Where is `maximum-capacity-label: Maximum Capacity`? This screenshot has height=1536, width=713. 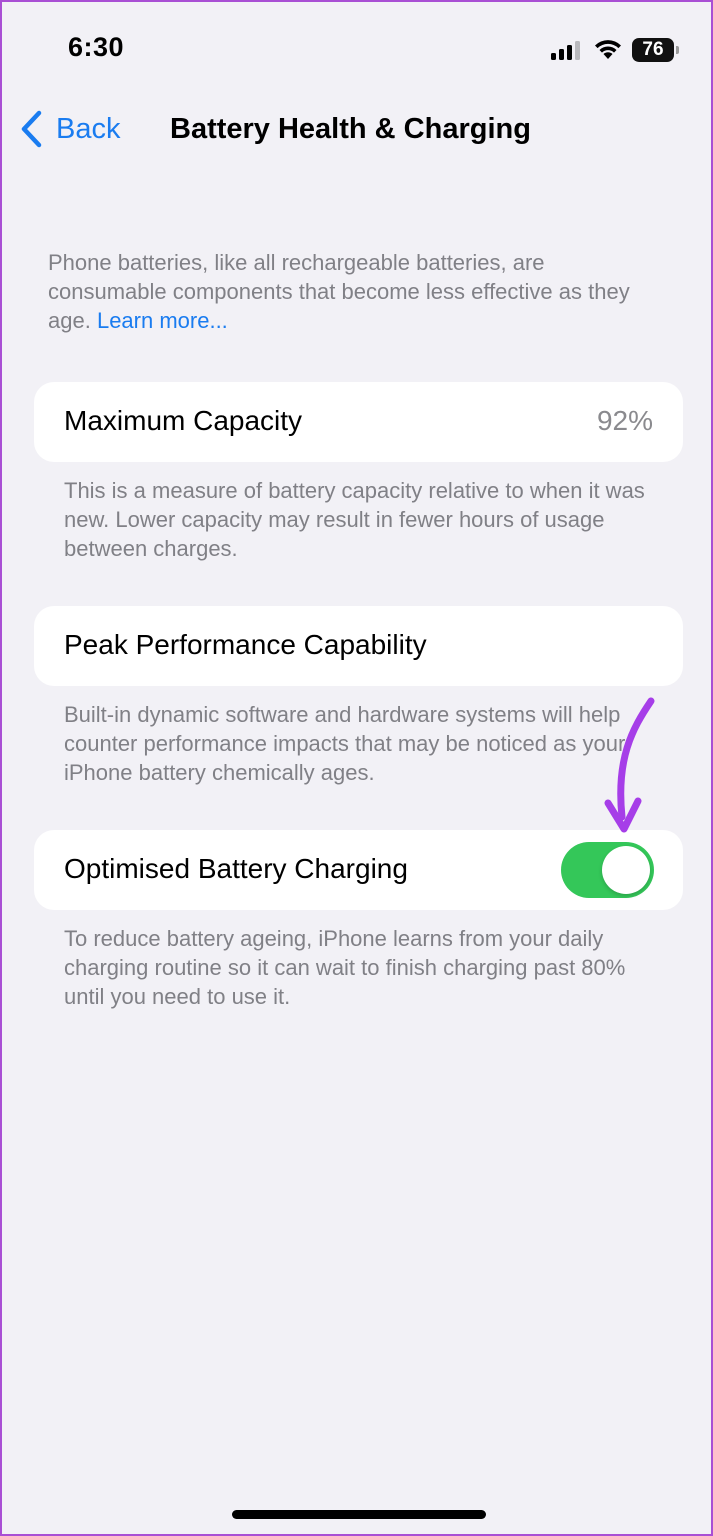
maximum-capacity-label: Maximum Capacity is located at coordinates (183, 420).